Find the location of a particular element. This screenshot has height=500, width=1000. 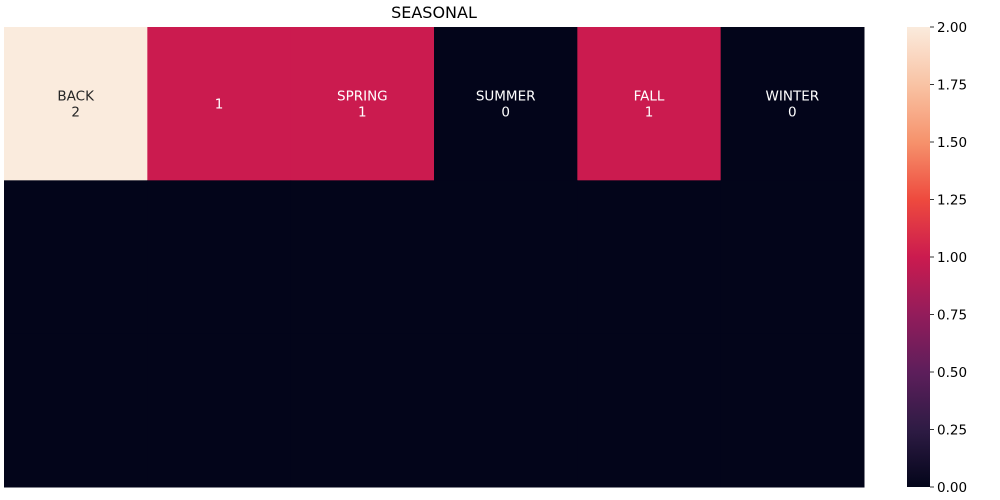

colorbar: 0.00 0.25 0.50 0.75 1.00 1.25 1.50 1.75 2.00 is located at coordinates (937, 258).